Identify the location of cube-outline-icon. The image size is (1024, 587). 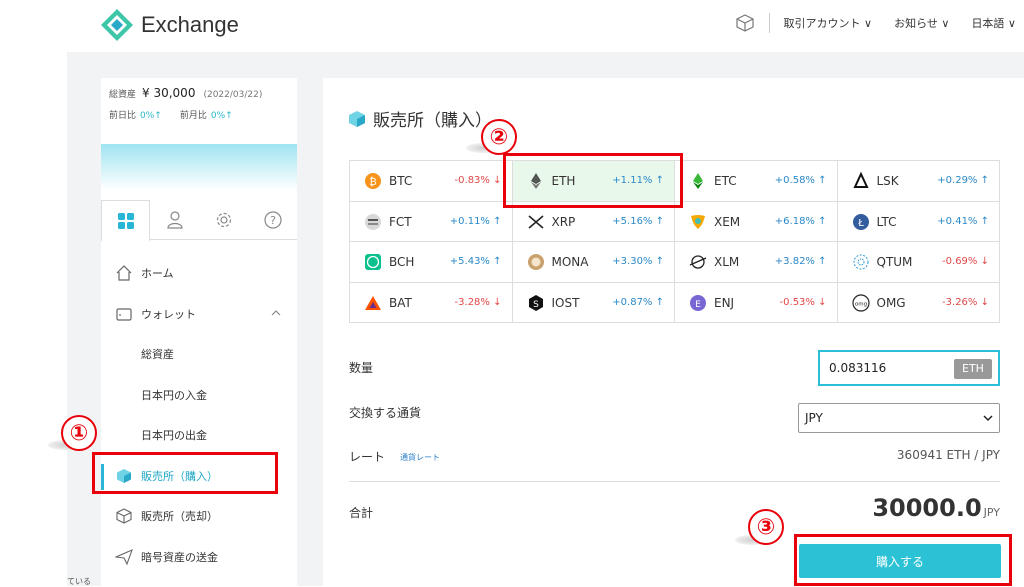
(124, 516).